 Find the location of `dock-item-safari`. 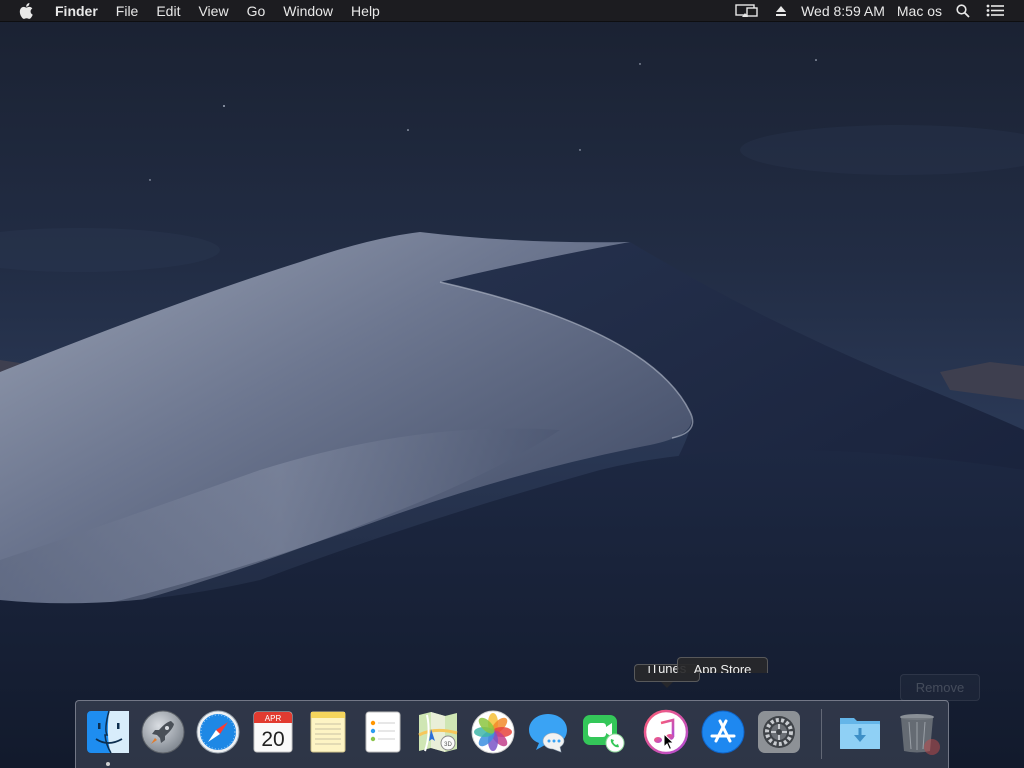

dock-item-safari is located at coordinates (218, 732).